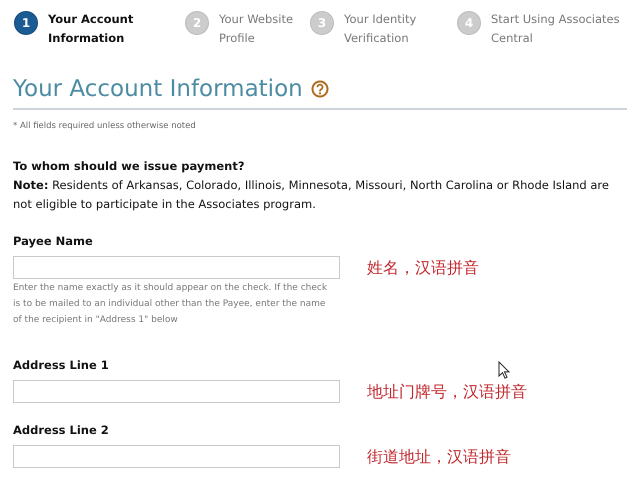 This screenshot has width=640, height=486. I want to click on help-icon, so click(319, 89).